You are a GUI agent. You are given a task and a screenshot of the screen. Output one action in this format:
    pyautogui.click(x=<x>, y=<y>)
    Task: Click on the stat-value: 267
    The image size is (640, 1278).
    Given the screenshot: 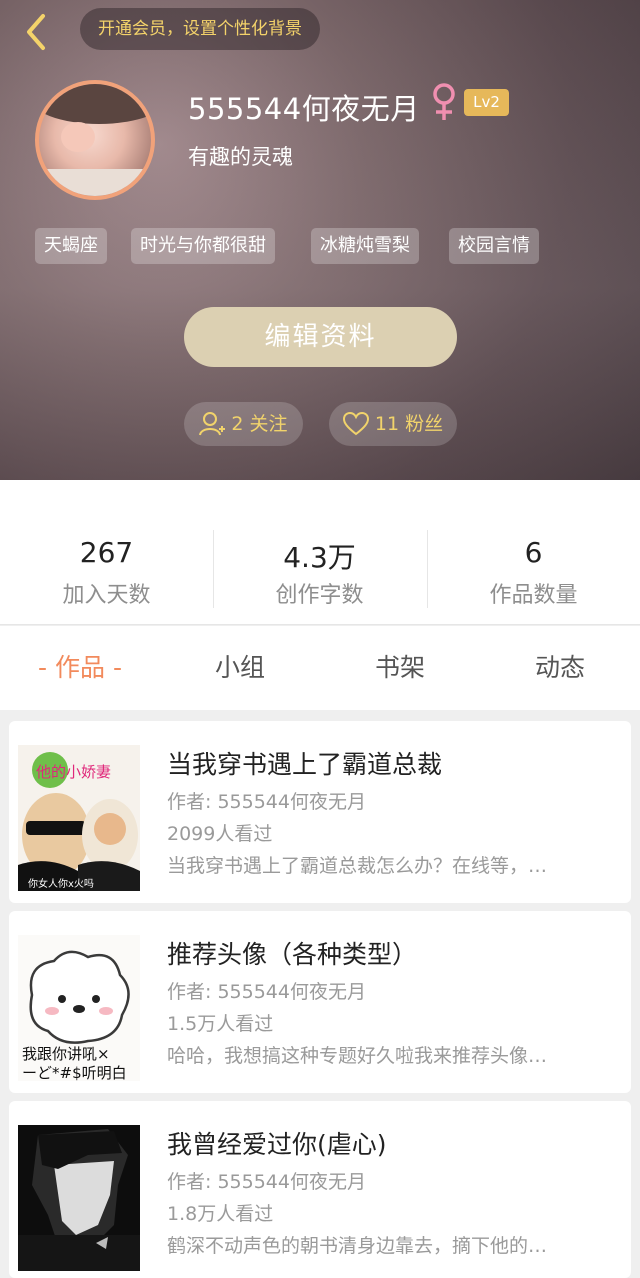 What is the action you would take?
    pyautogui.click(x=106, y=552)
    